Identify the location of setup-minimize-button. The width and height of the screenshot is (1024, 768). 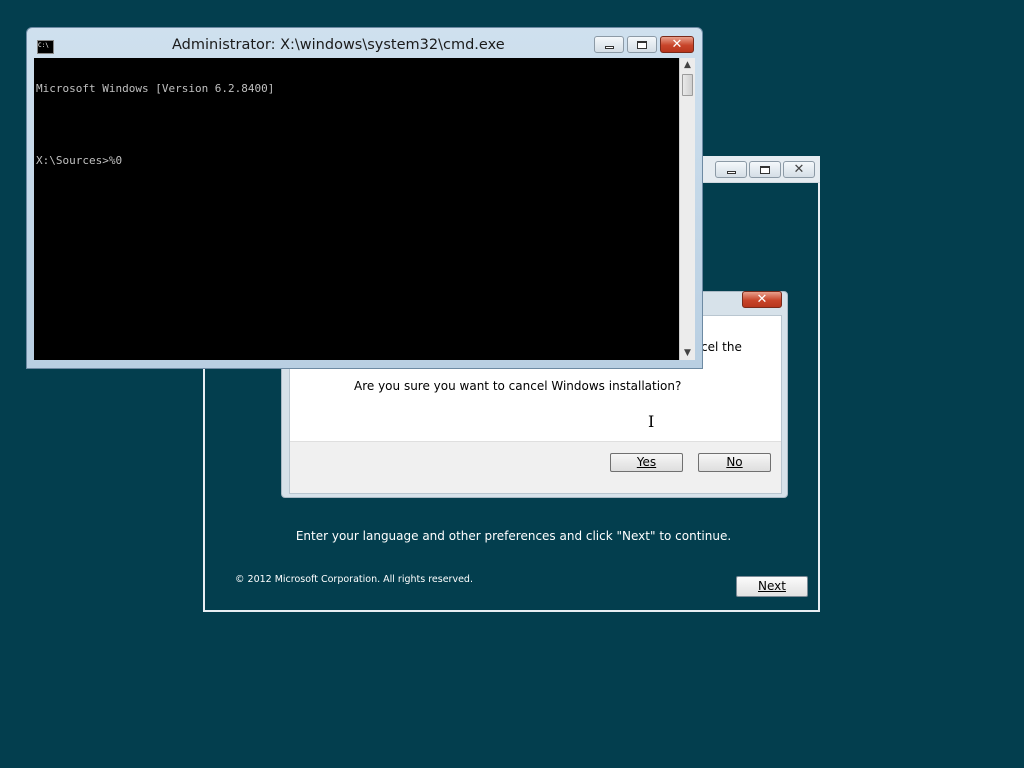
(731, 169).